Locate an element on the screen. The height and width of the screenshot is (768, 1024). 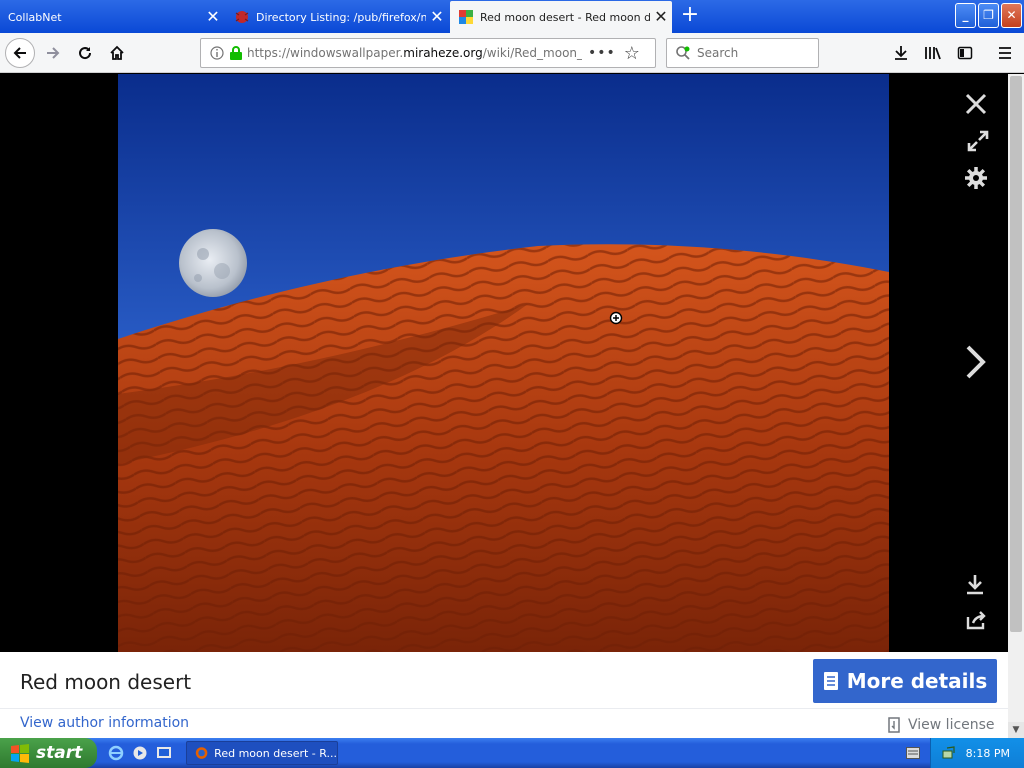
zoom-cursor-icon is located at coordinates (616, 318).